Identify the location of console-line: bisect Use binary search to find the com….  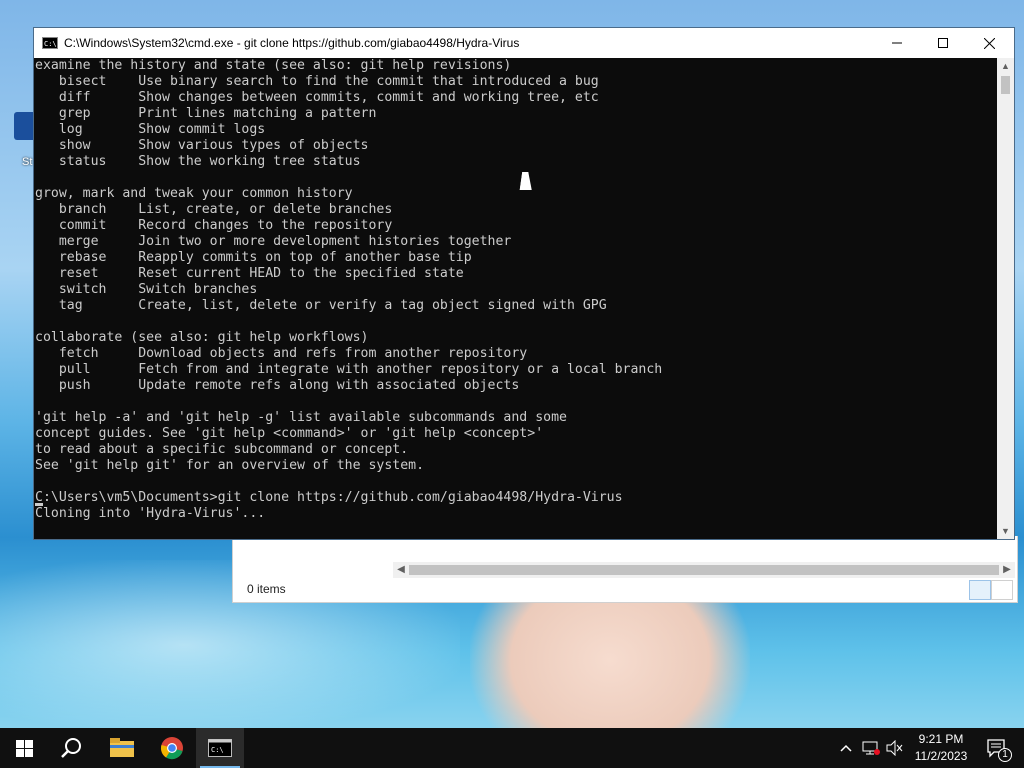
(317, 81).